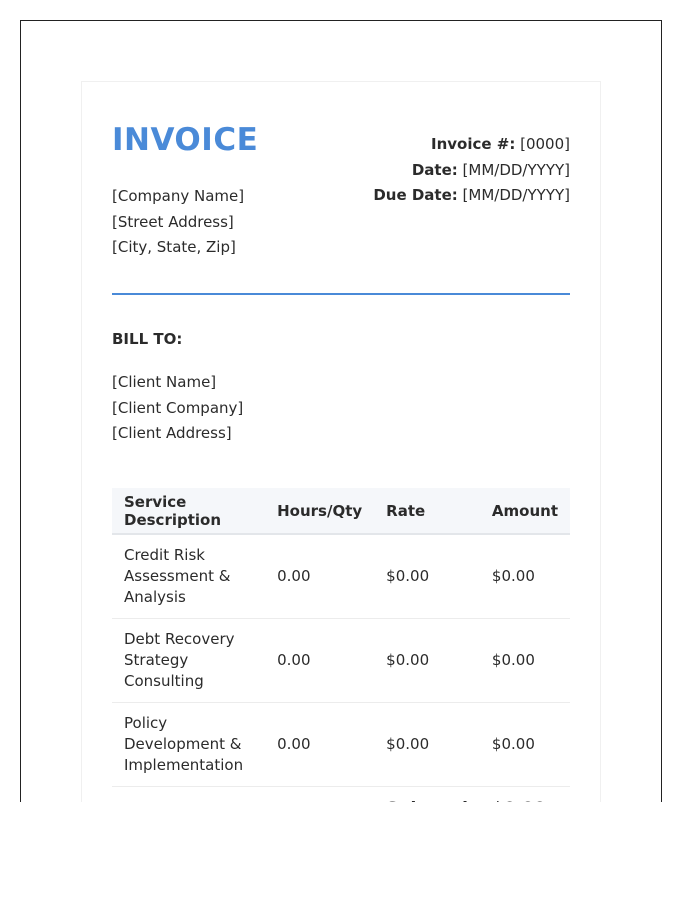  I want to click on company-street: [Street Address], so click(173, 221).